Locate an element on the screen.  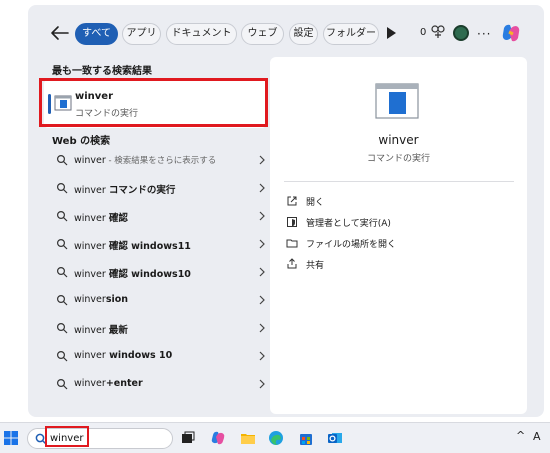
shield-admin-icon is located at coordinates (292, 222).